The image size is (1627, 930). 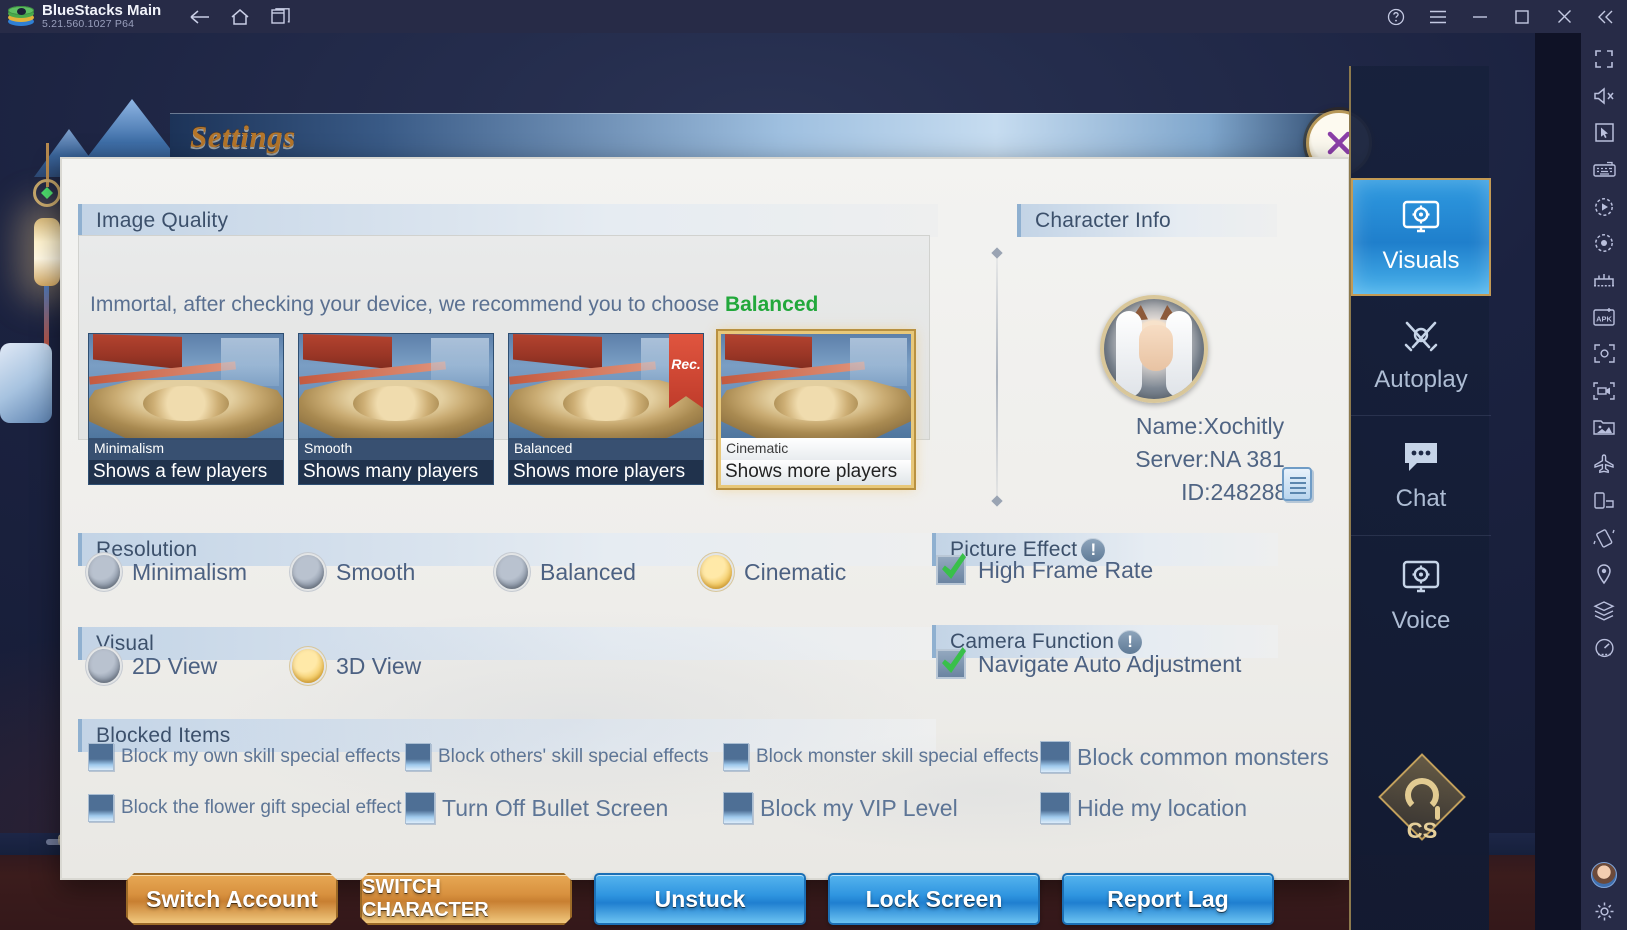 What do you see at coordinates (1604, 574) in the screenshot?
I see `location-icon` at bounding box center [1604, 574].